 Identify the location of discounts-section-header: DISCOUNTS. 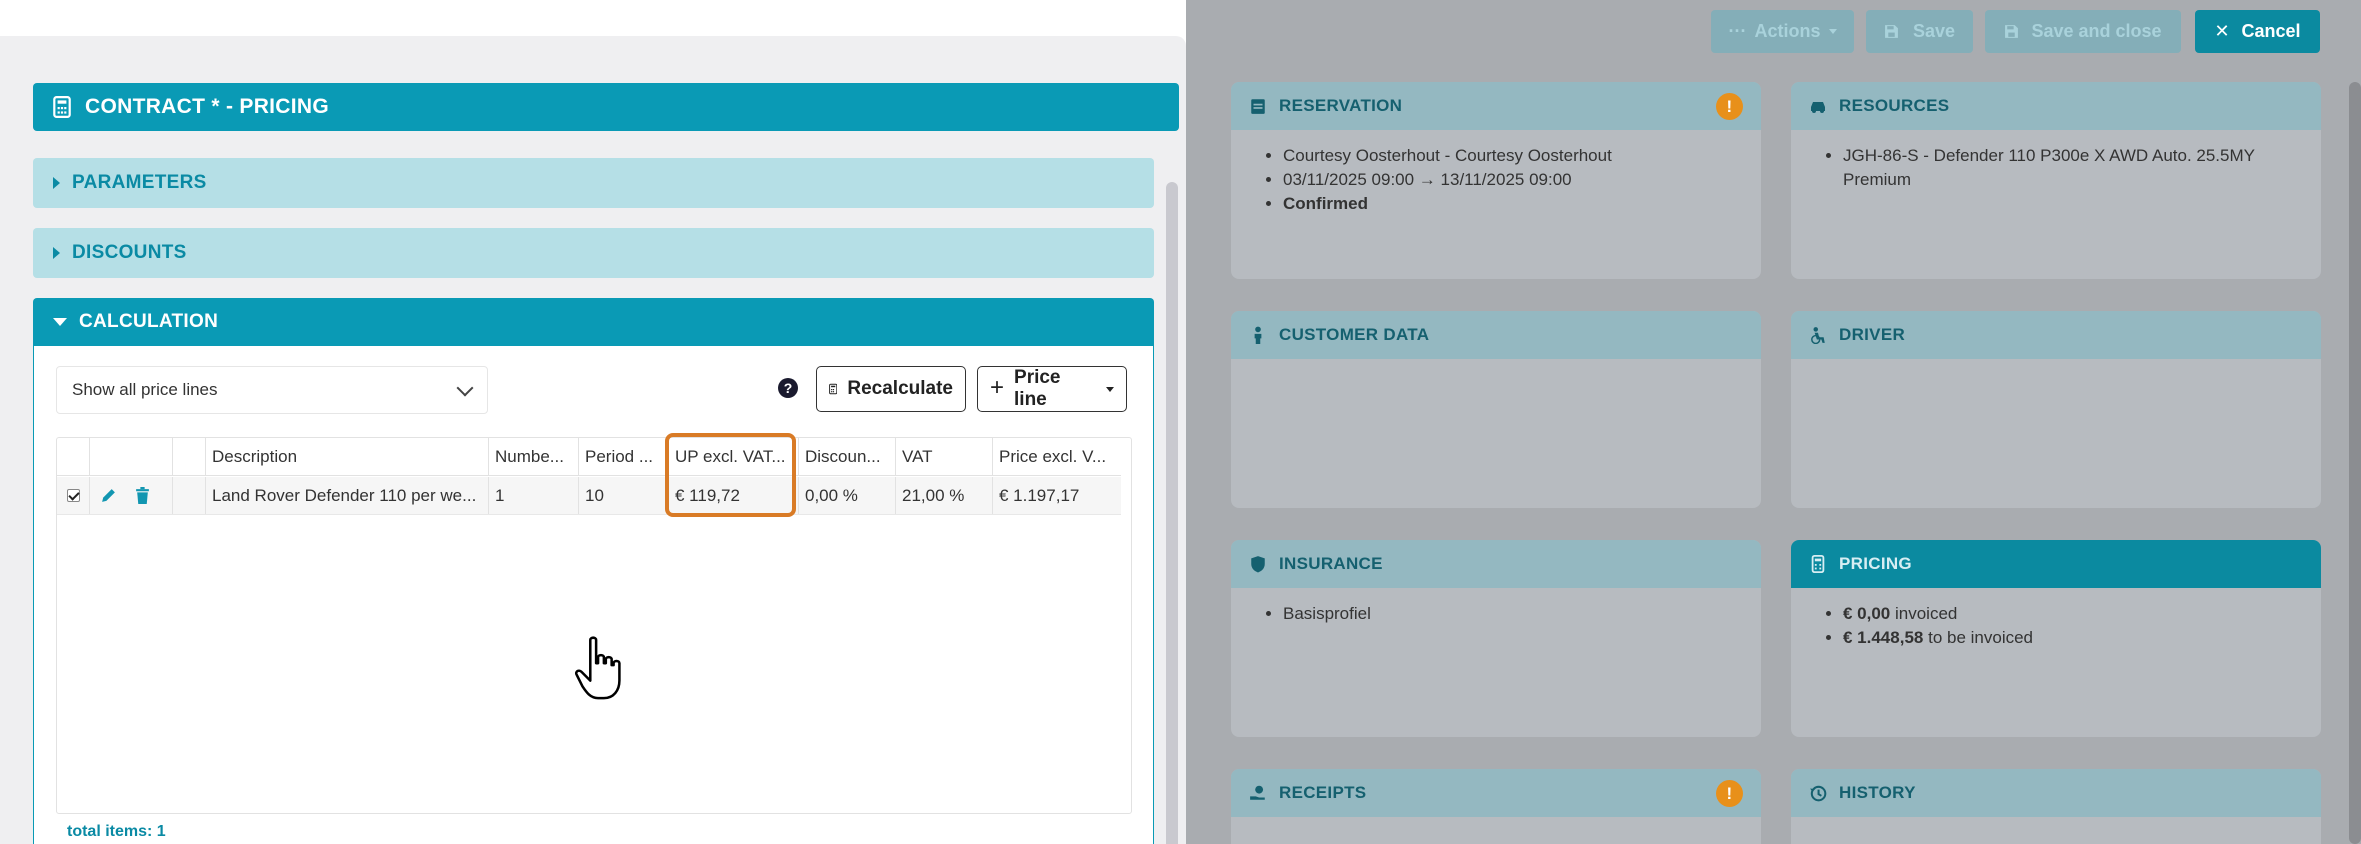
(593, 253).